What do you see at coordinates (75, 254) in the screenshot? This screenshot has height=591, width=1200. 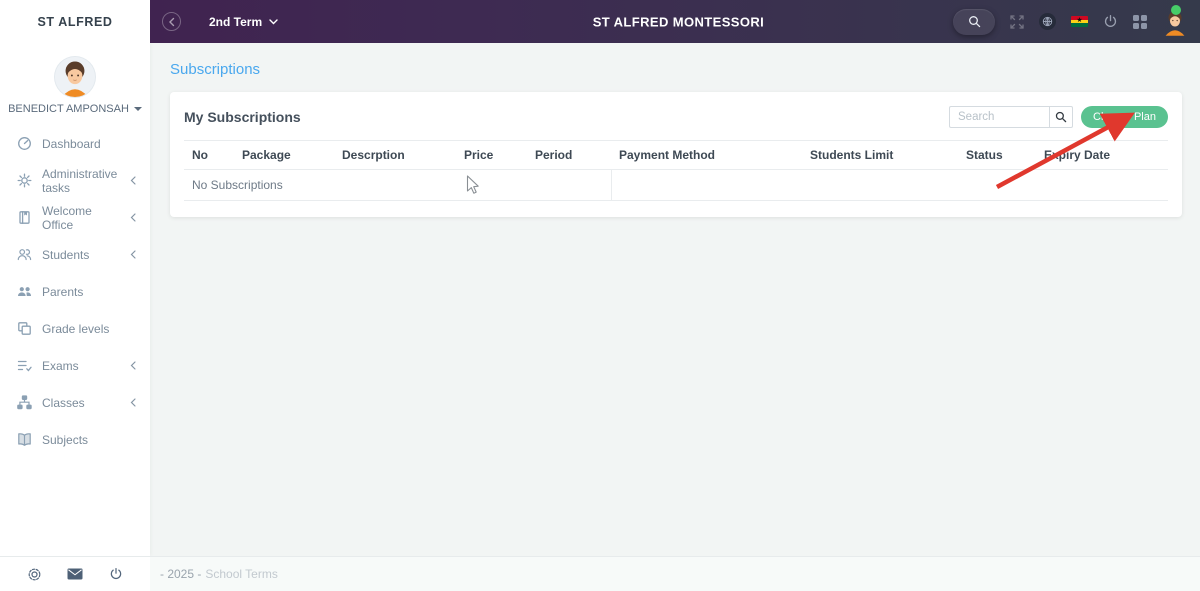 I see `sidebar-item-students: Students` at bounding box center [75, 254].